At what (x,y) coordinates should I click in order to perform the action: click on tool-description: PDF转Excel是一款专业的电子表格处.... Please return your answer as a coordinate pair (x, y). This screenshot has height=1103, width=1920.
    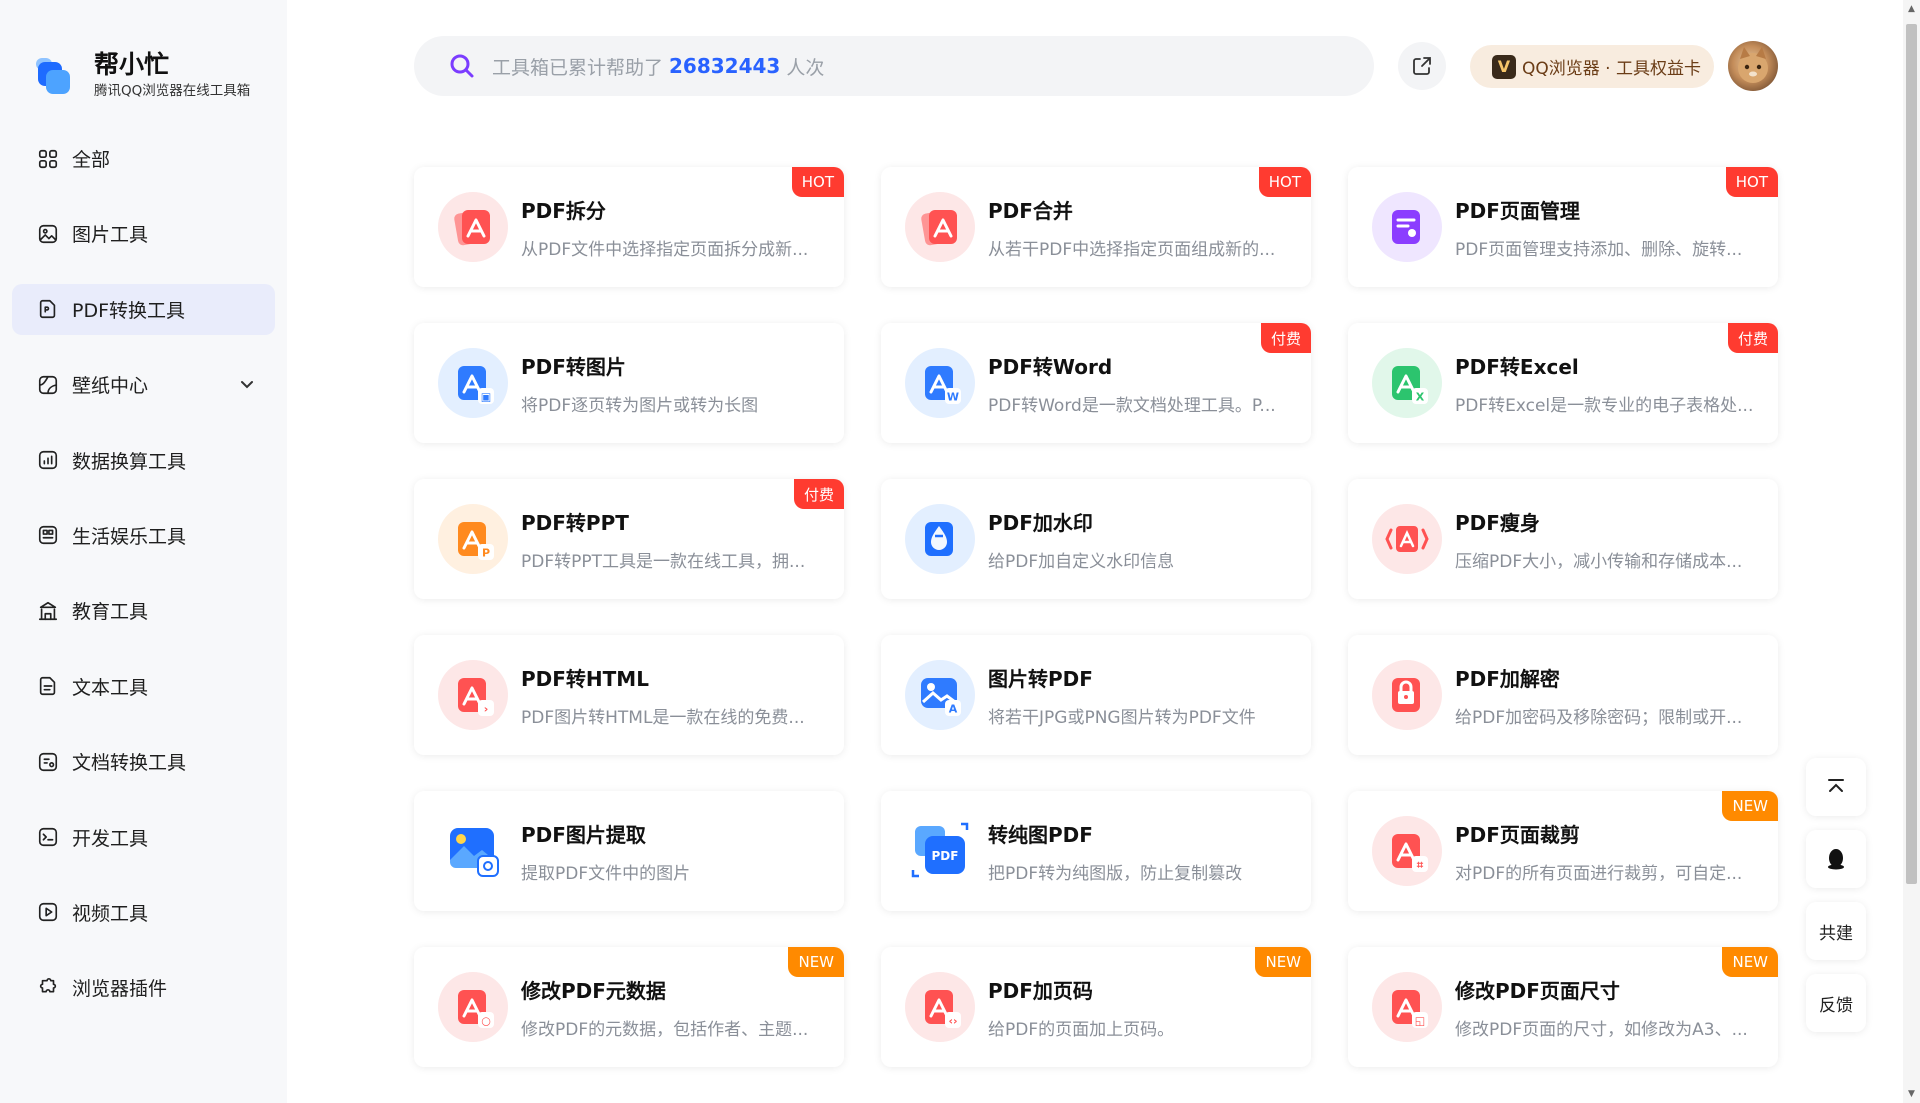
    Looking at the image, I should click on (1604, 406).